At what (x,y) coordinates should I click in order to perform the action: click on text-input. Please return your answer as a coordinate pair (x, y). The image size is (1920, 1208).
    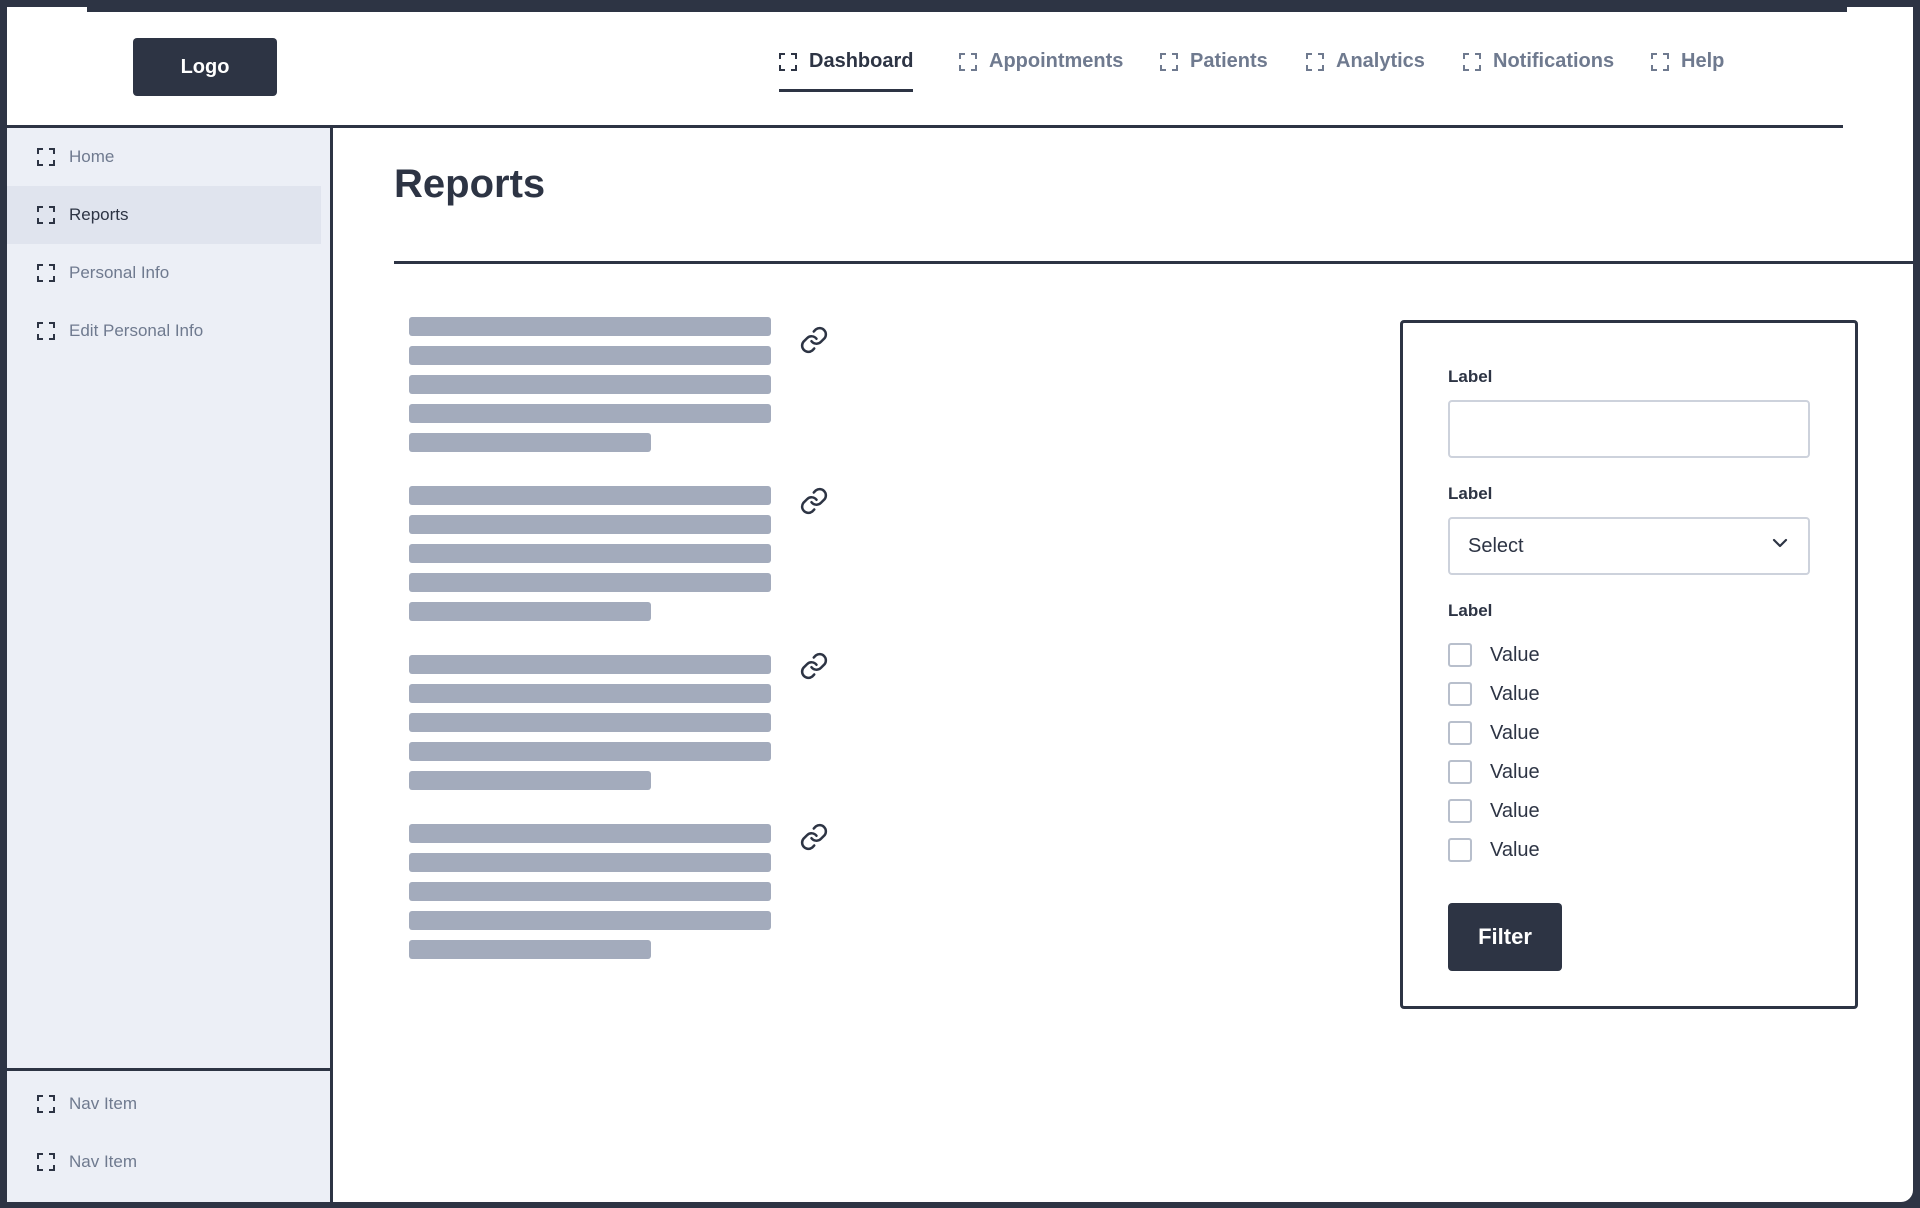
    Looking at the image, I should click on (1629, 429).